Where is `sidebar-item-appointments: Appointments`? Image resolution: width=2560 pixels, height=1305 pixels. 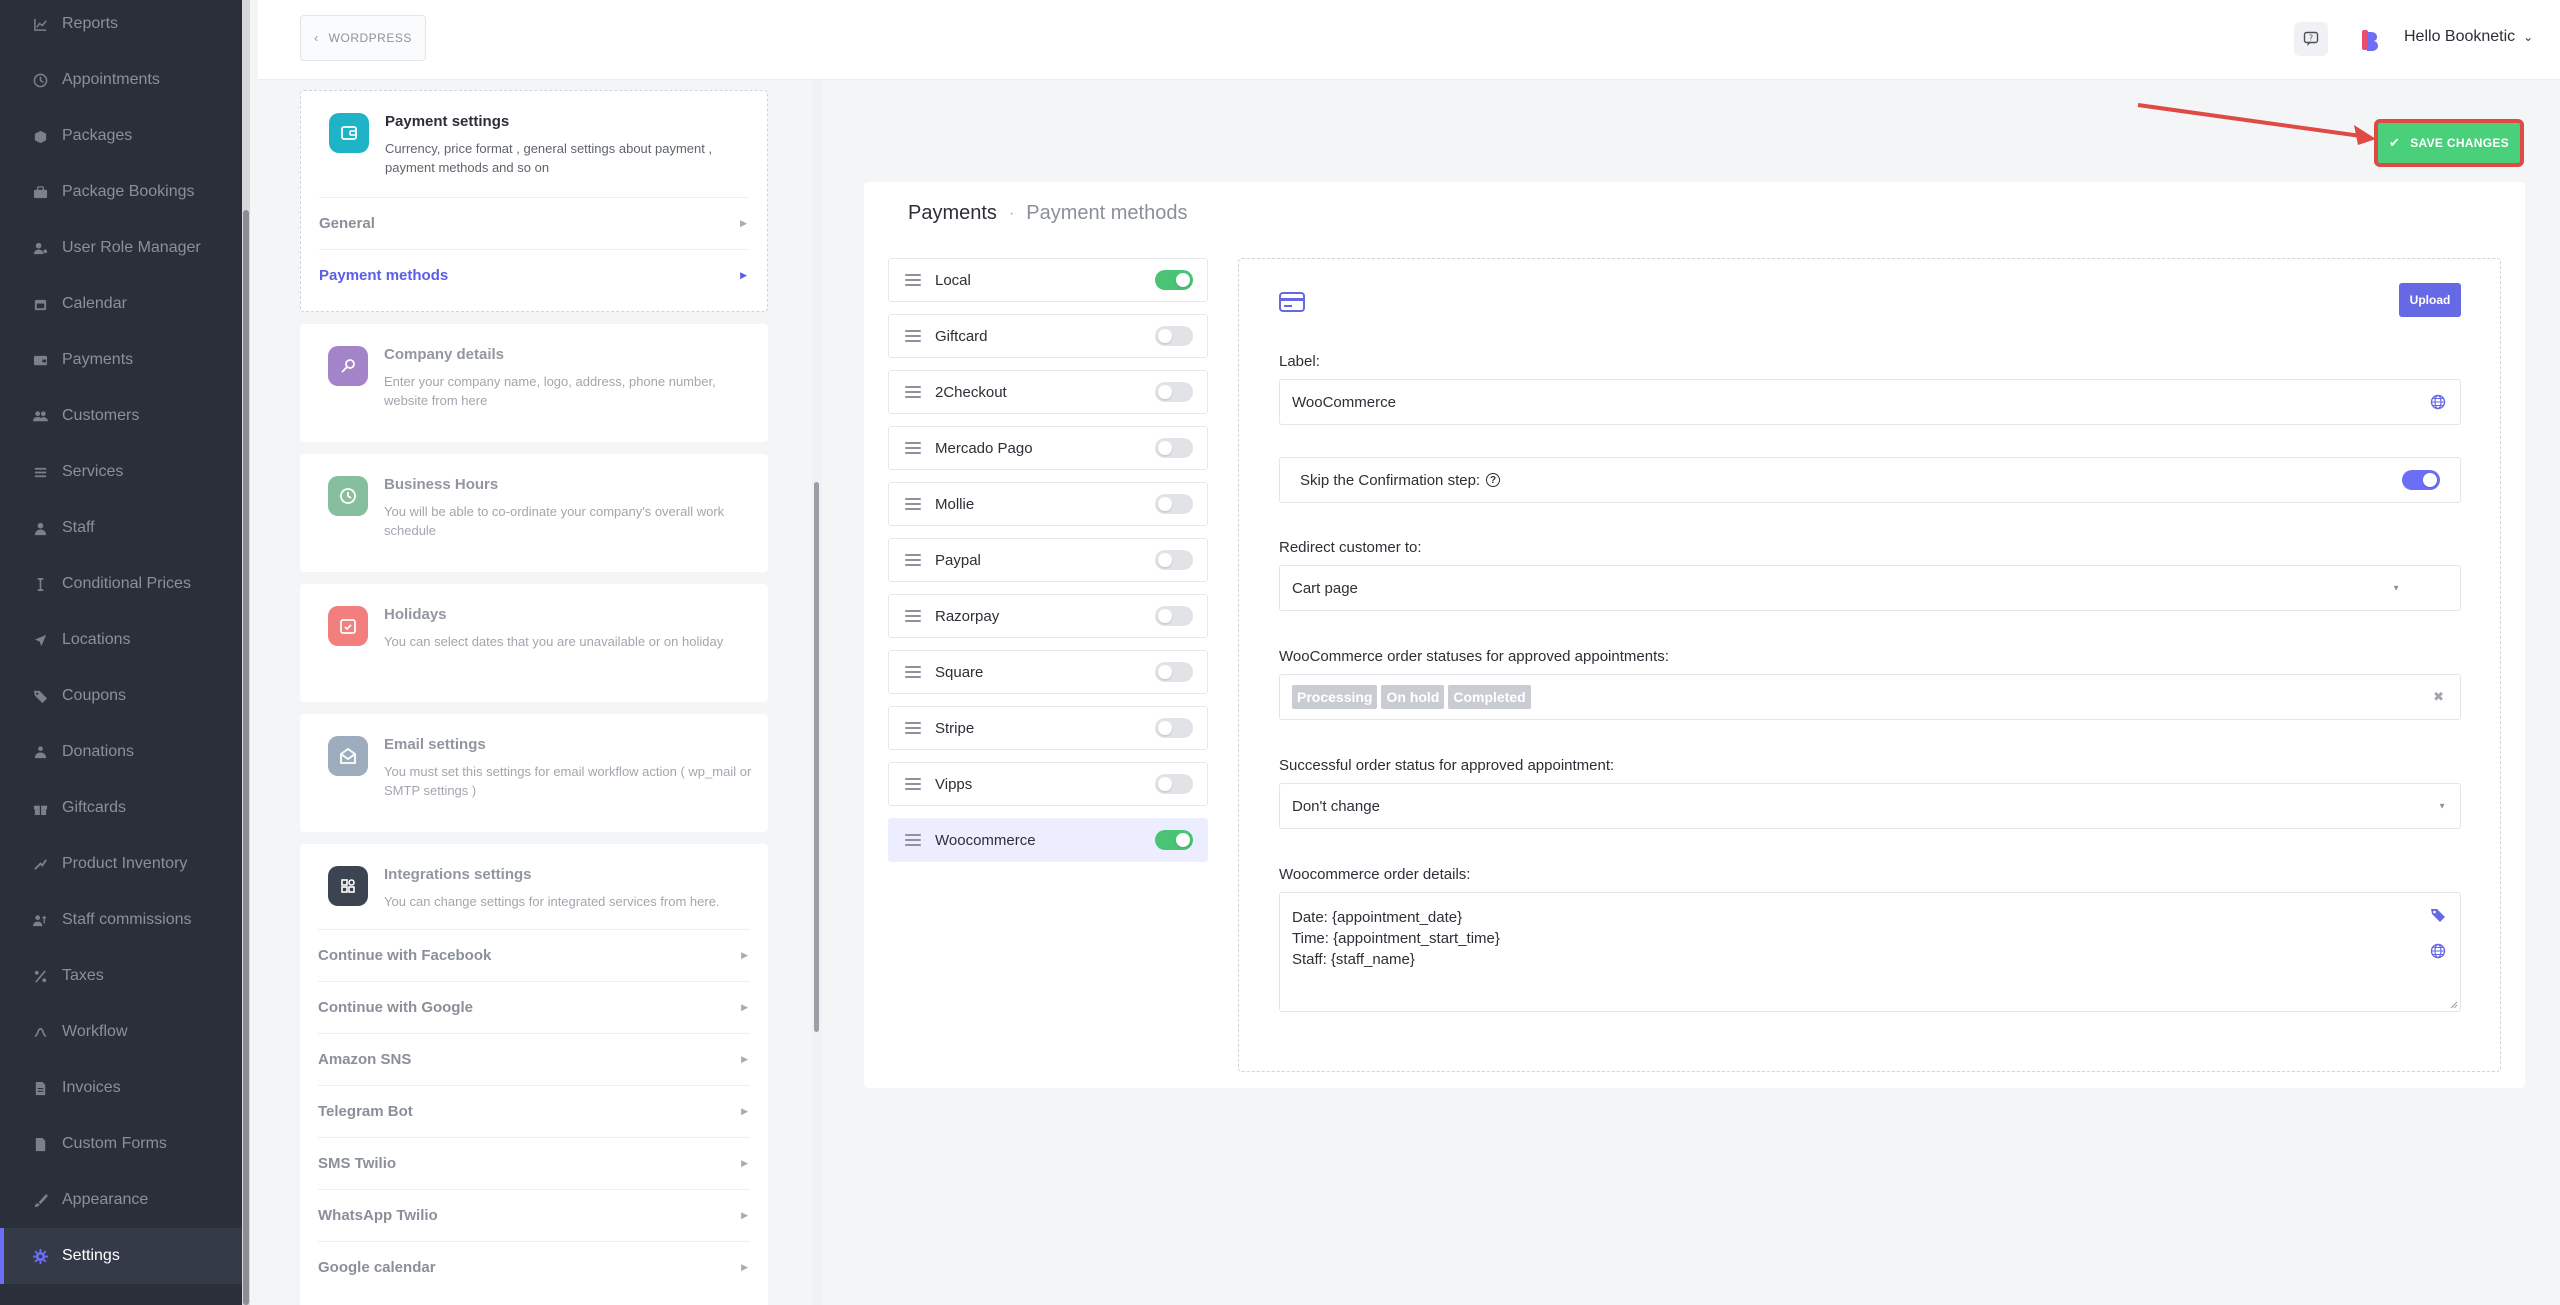 sidebar-item-appointments: Appointments is located at coordinates (121, 80).